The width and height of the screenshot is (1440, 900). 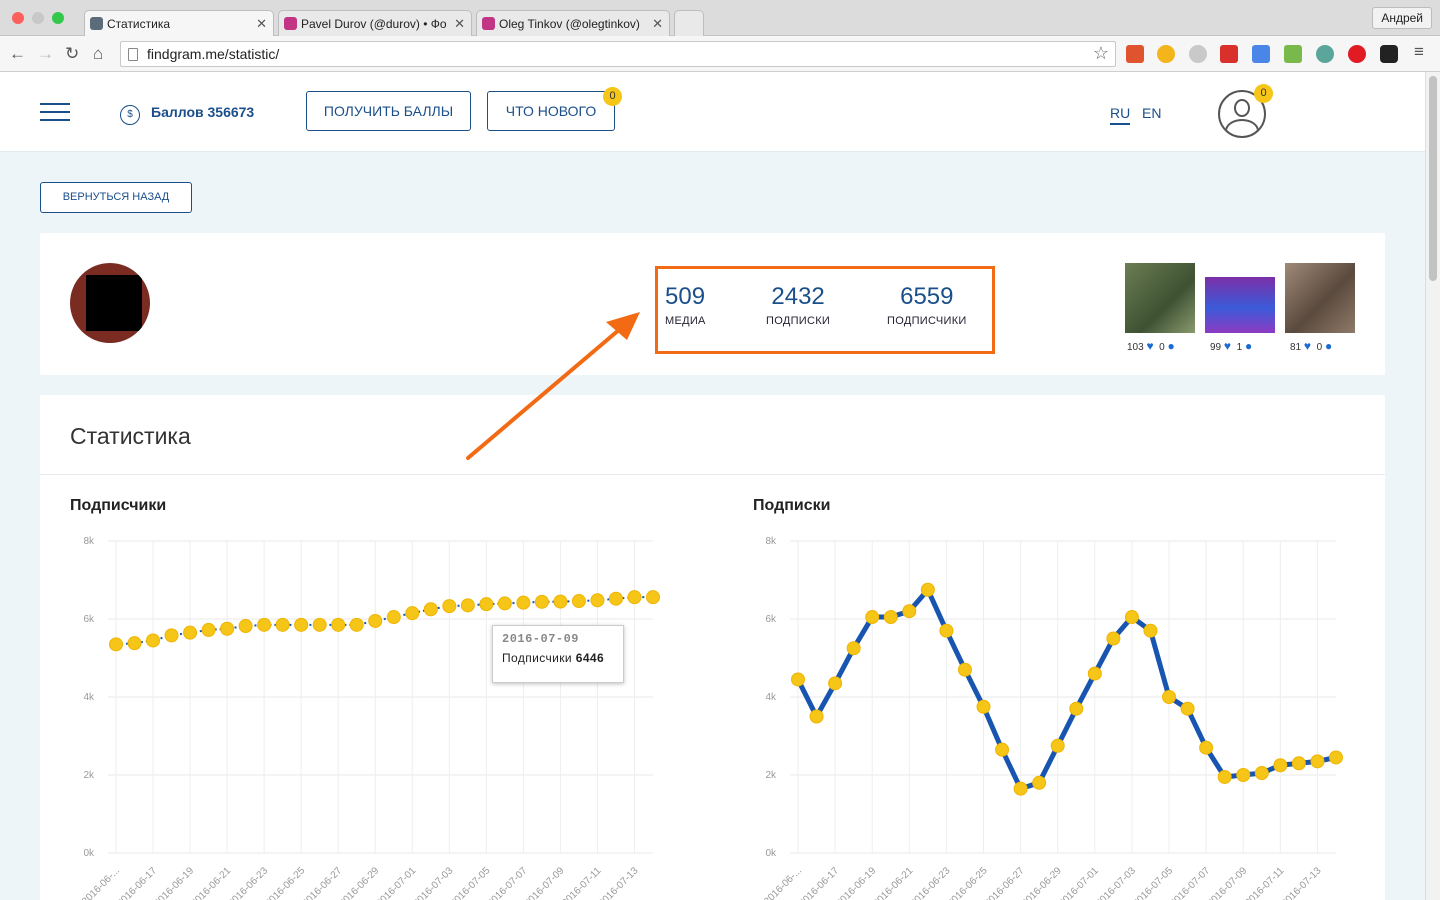 I want to click on tab-statistics: Статистика ✕, so click(x=179, y=23).